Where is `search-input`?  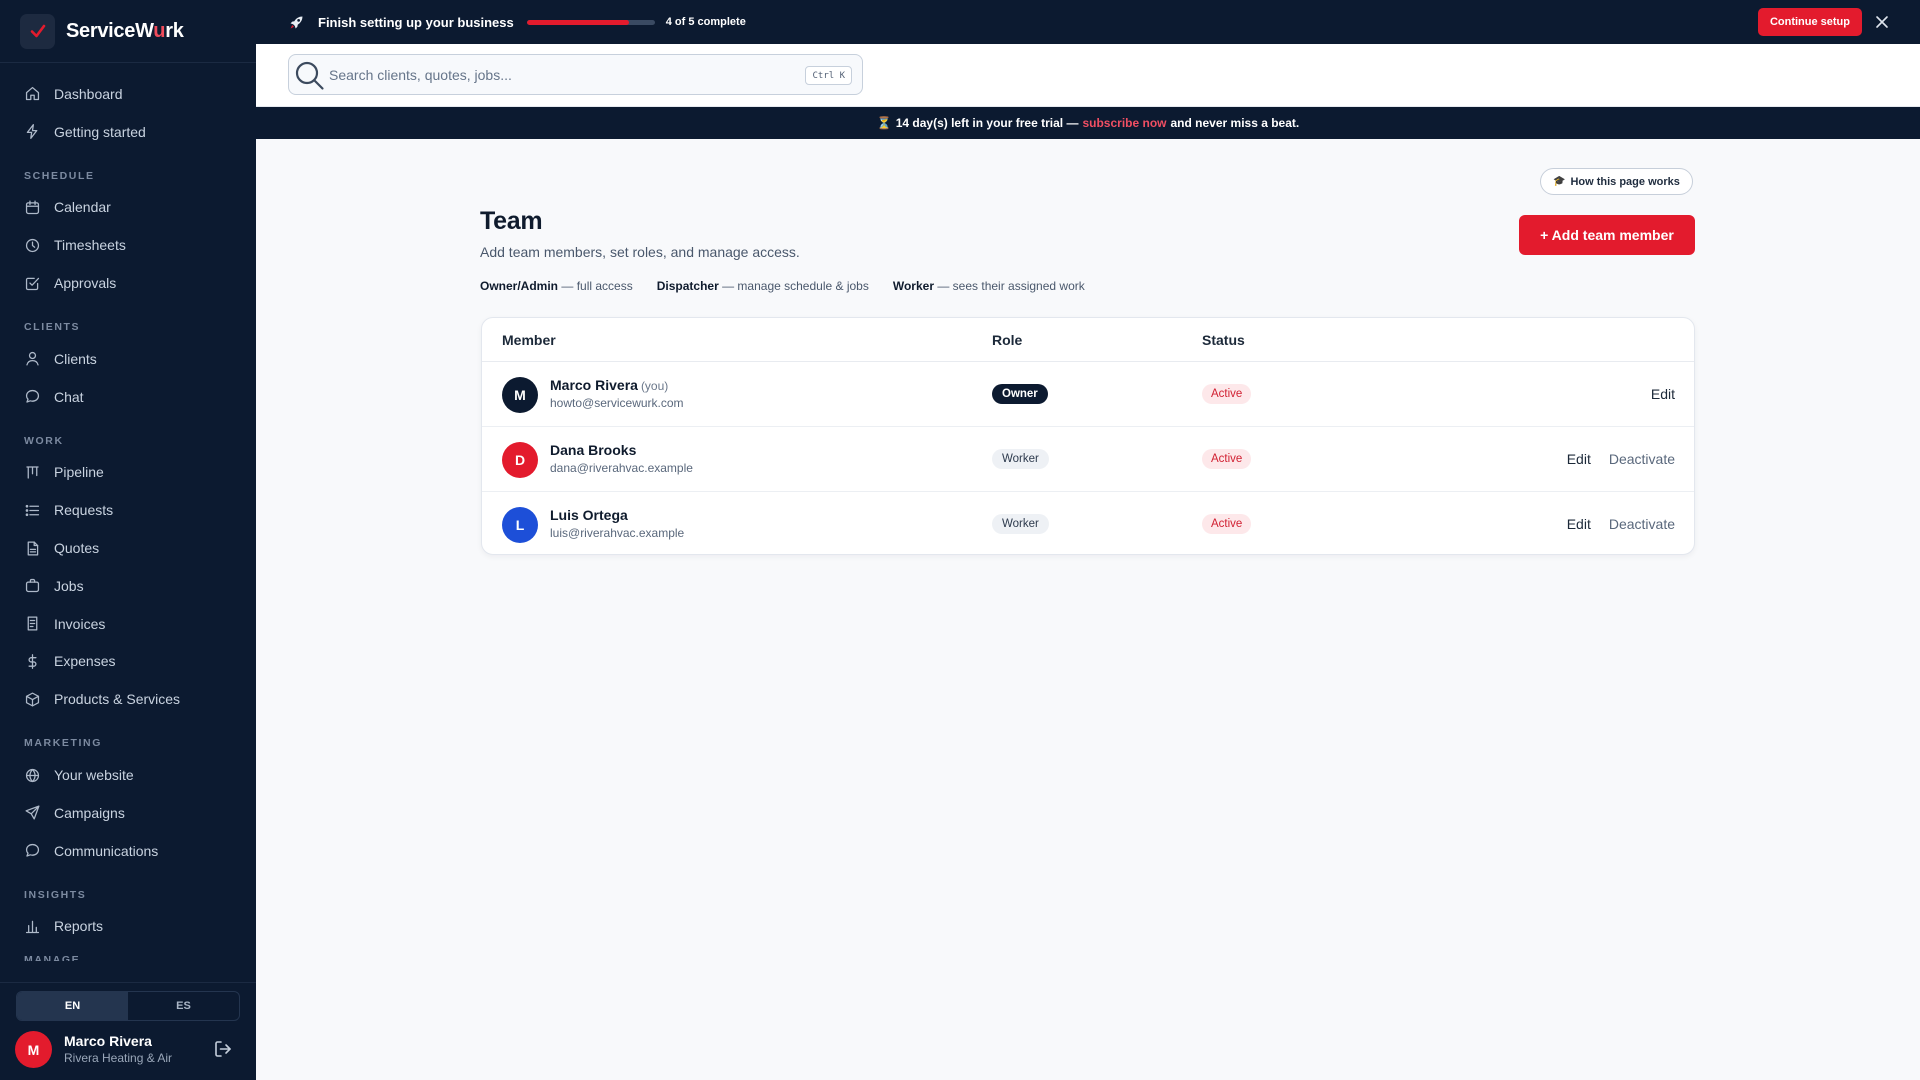 search-input is located at coordinates (559, 74).